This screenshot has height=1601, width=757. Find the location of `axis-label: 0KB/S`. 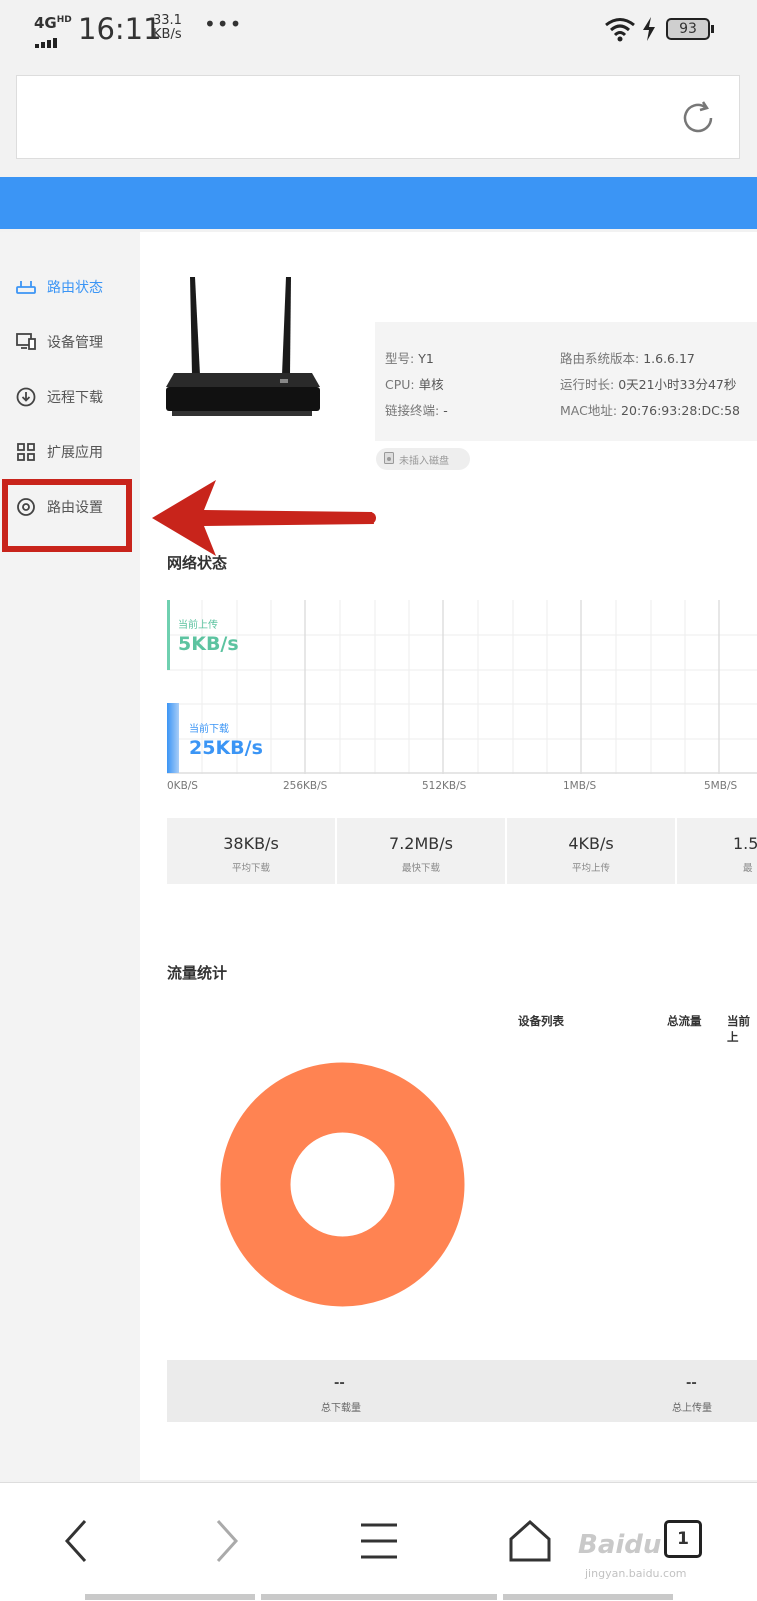

axis-label: 0KB/S is located at coordinates (182, 786).